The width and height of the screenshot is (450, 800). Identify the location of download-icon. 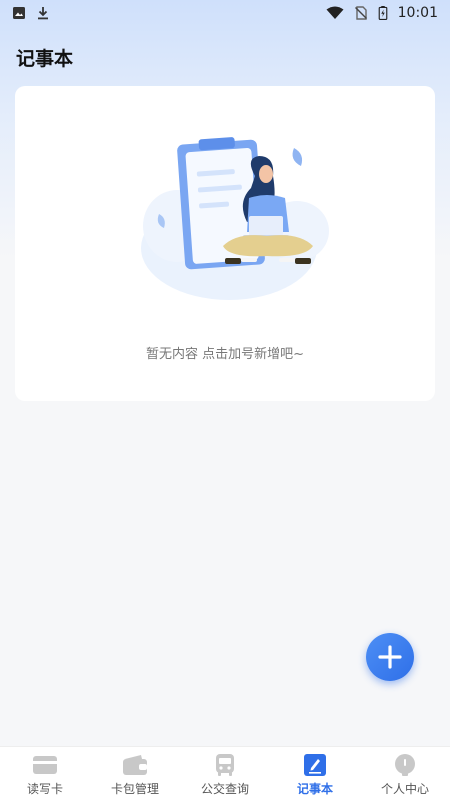
(43, 13).